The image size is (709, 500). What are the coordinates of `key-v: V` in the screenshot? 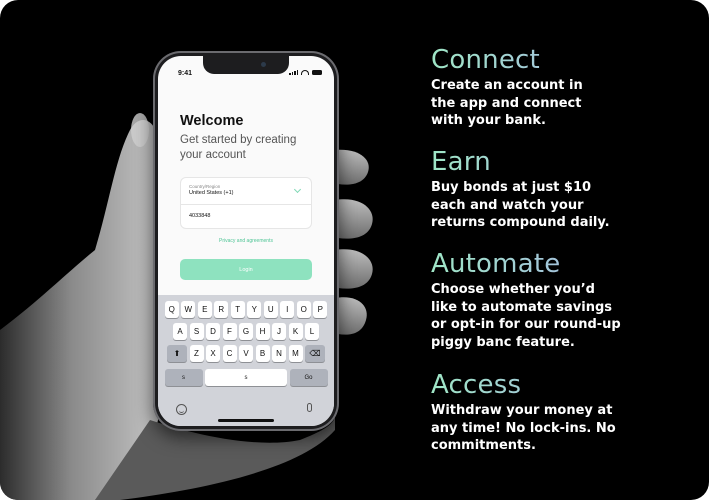 It's located at (246, 353).